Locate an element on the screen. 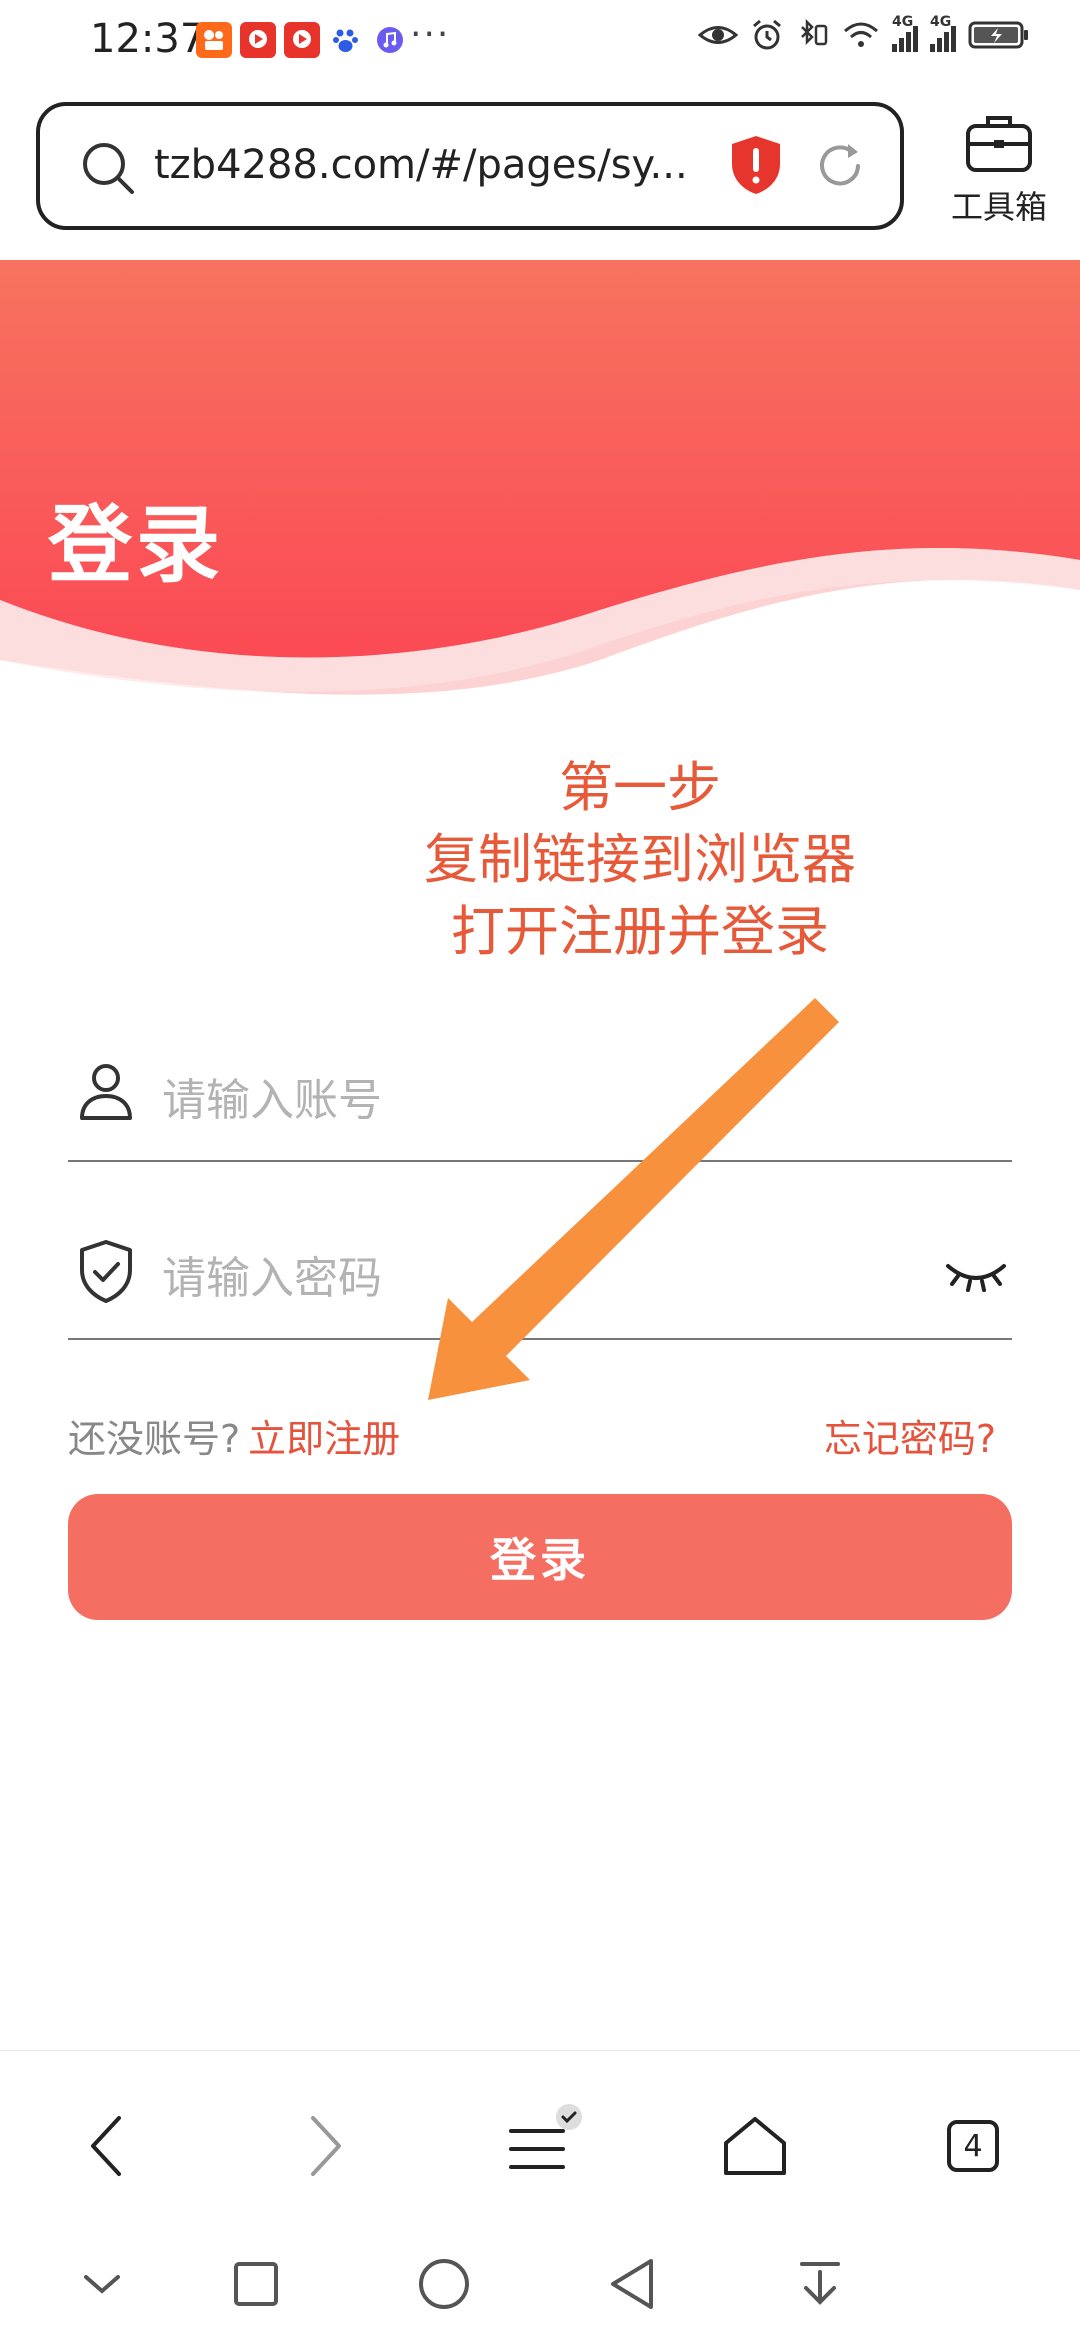 This screenshot has width=1080, height=2340. battery-charging-icon is located at coordinates (998, 35).